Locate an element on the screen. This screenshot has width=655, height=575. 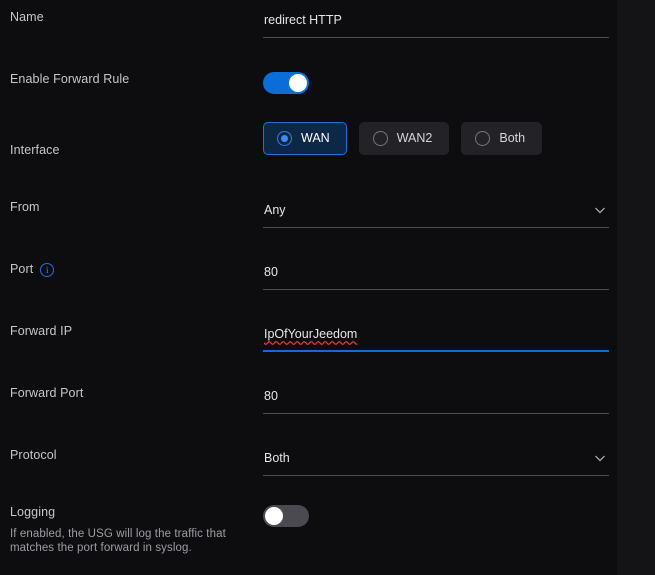
interface-option-wan: WAN is located at coordinates (305, 138).